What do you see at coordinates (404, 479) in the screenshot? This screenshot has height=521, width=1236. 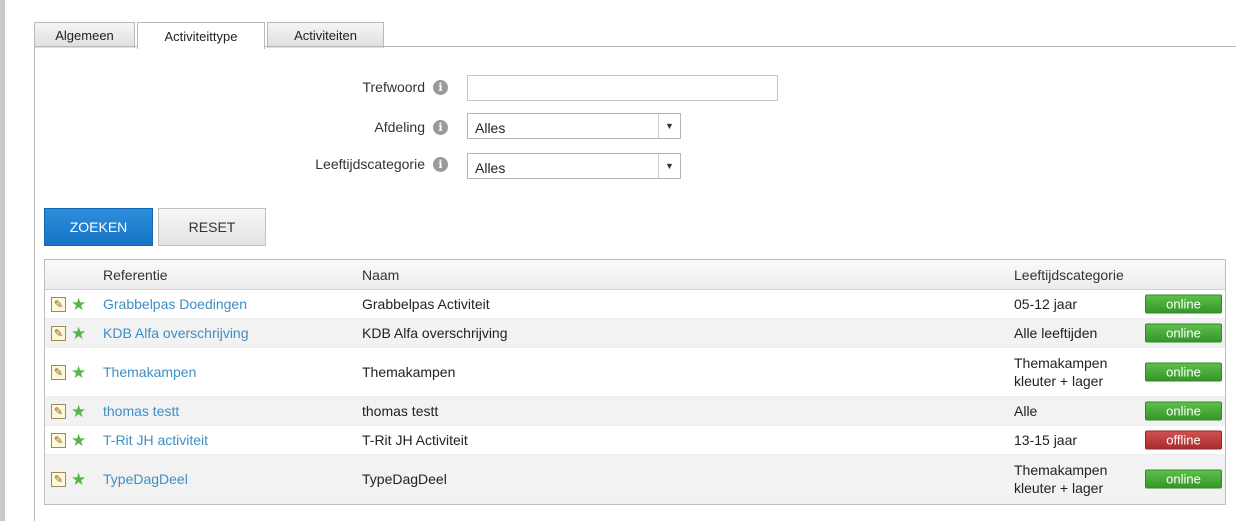 I see `naam-cell: TypeDagDeel` at bounding box center [404, 479].